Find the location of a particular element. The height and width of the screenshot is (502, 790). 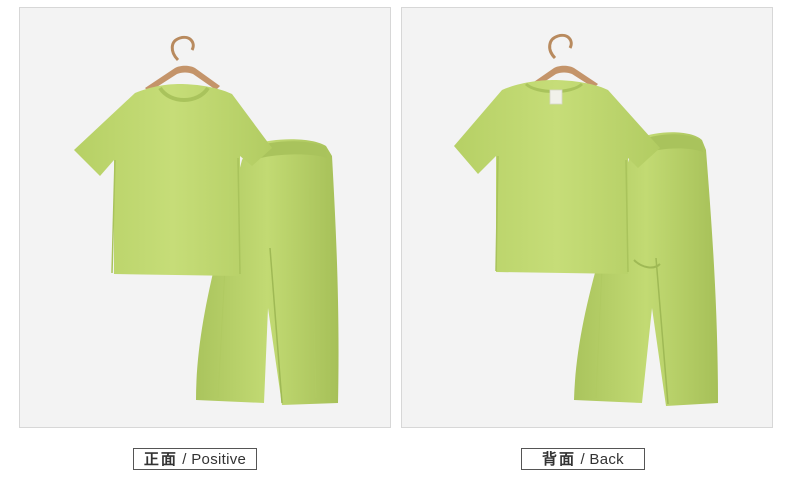

front-view-caption: 正面 / Positive is located at coordinates (195, 459).